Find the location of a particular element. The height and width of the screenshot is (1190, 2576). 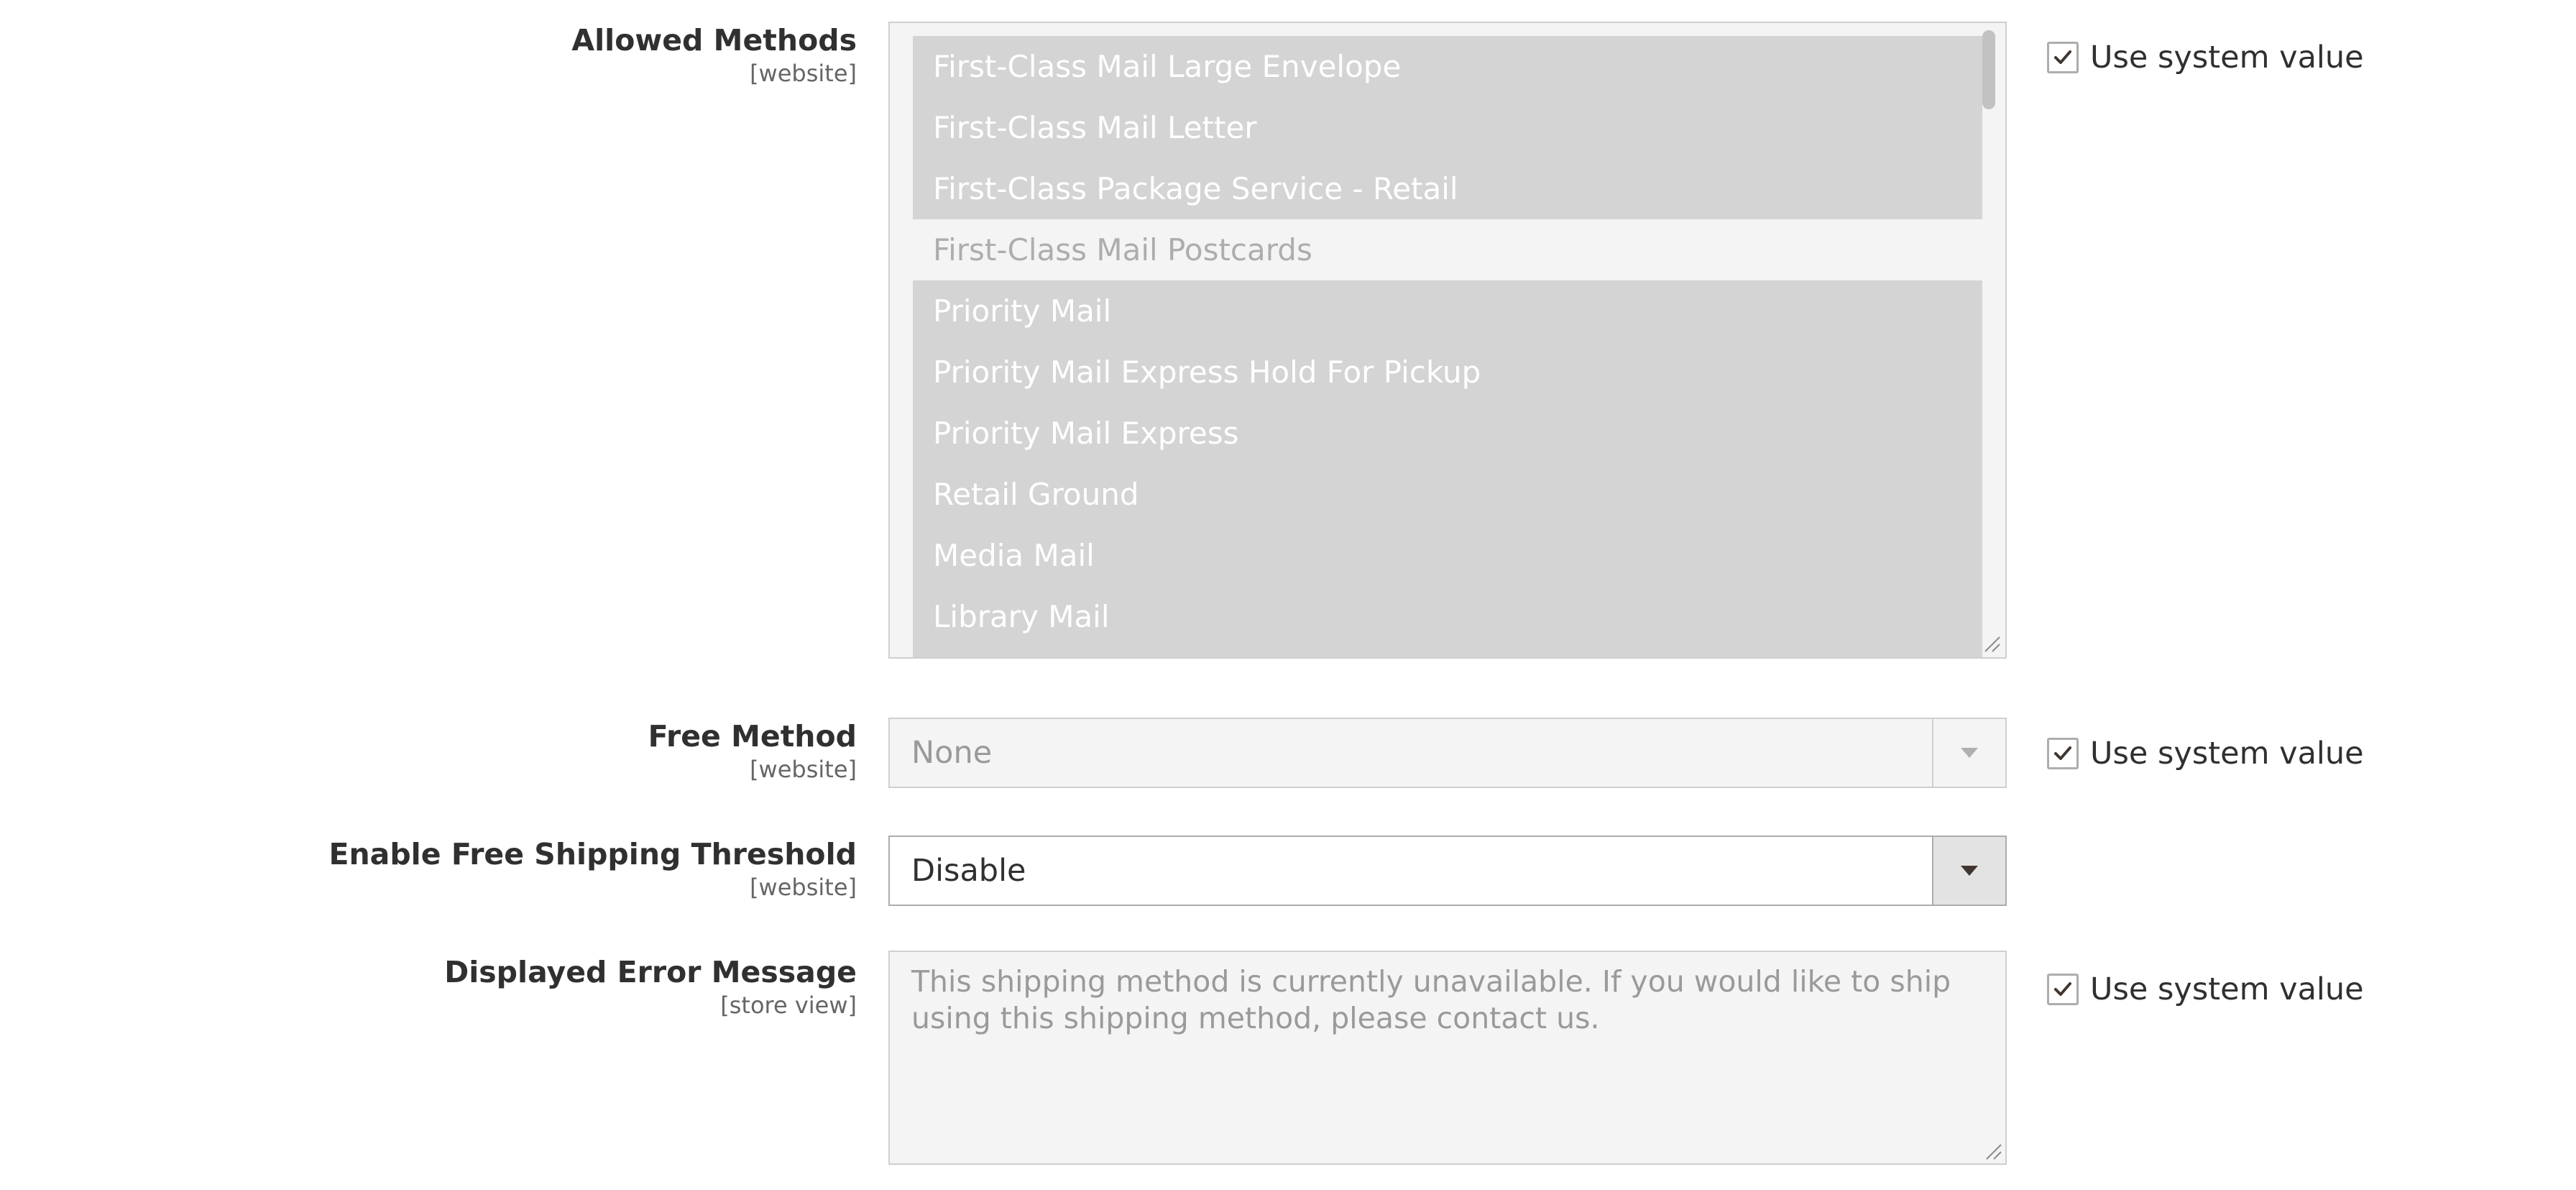

allowed-method-option: First-Class Mail Large Envelope is located at coordinates (1447, 66).